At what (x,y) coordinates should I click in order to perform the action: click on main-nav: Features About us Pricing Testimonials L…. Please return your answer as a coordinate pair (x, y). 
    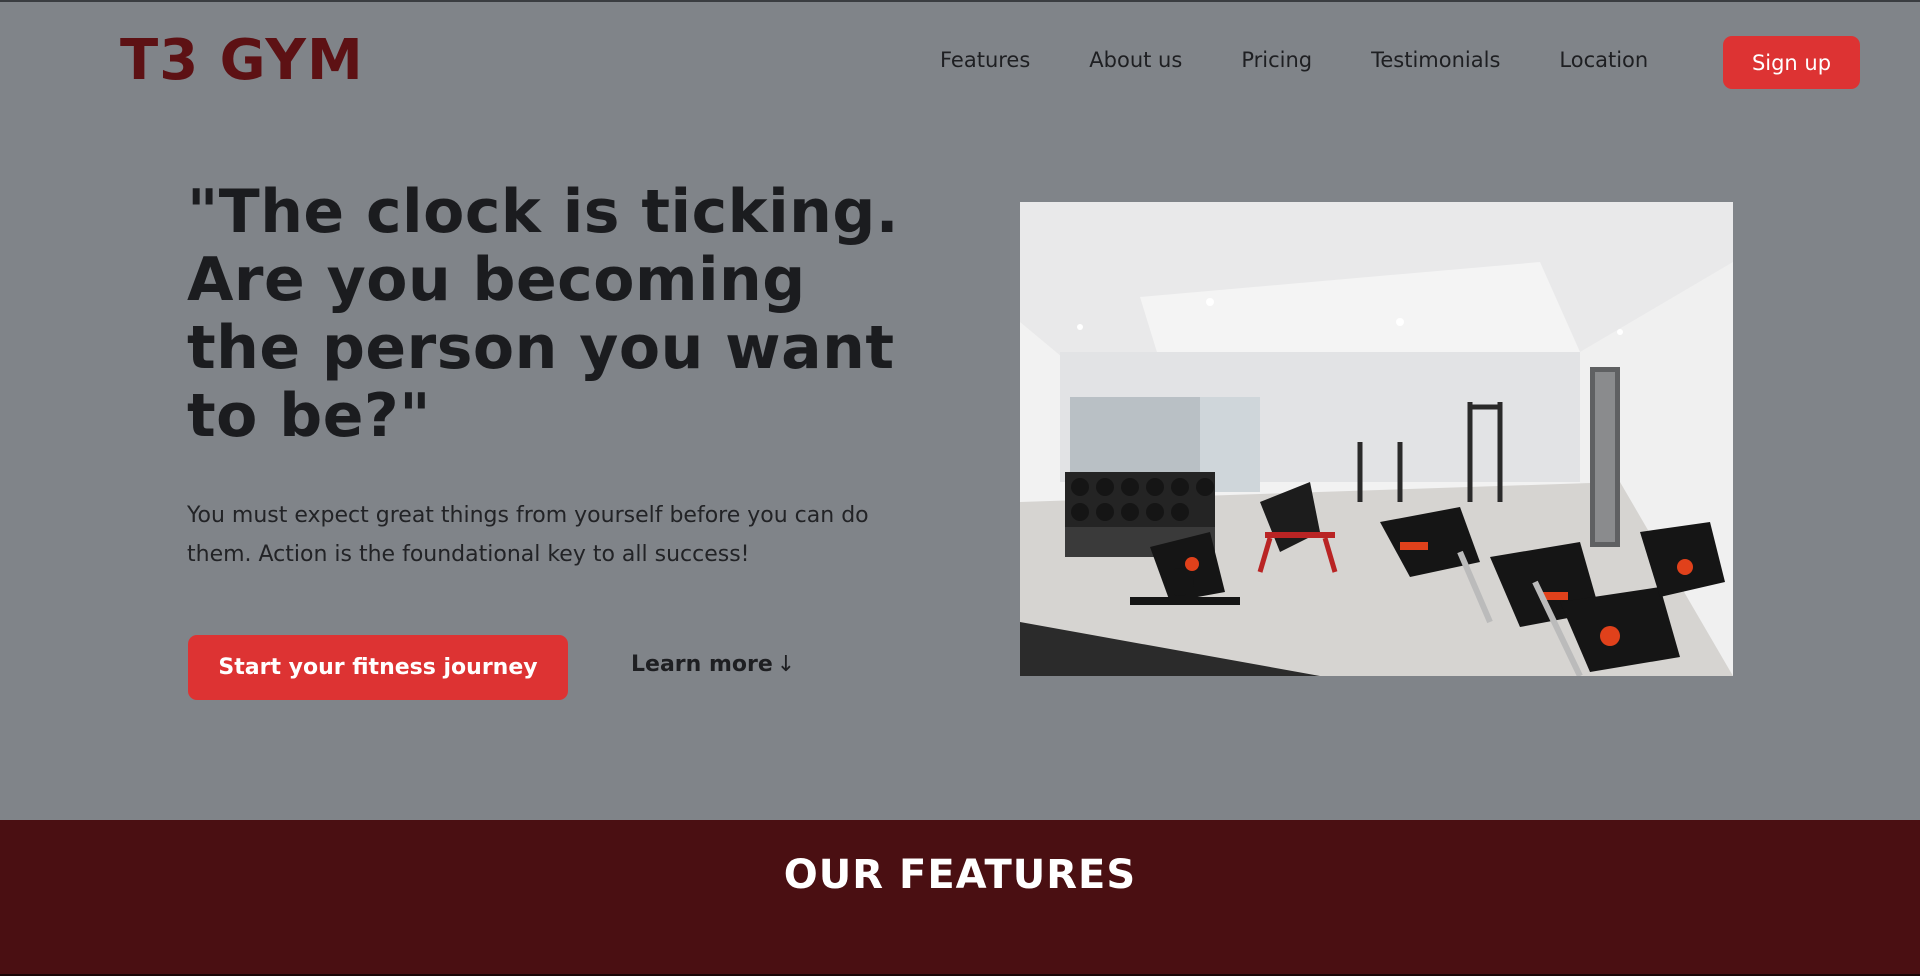
    Looking at the image, I should click on (1323, 60).